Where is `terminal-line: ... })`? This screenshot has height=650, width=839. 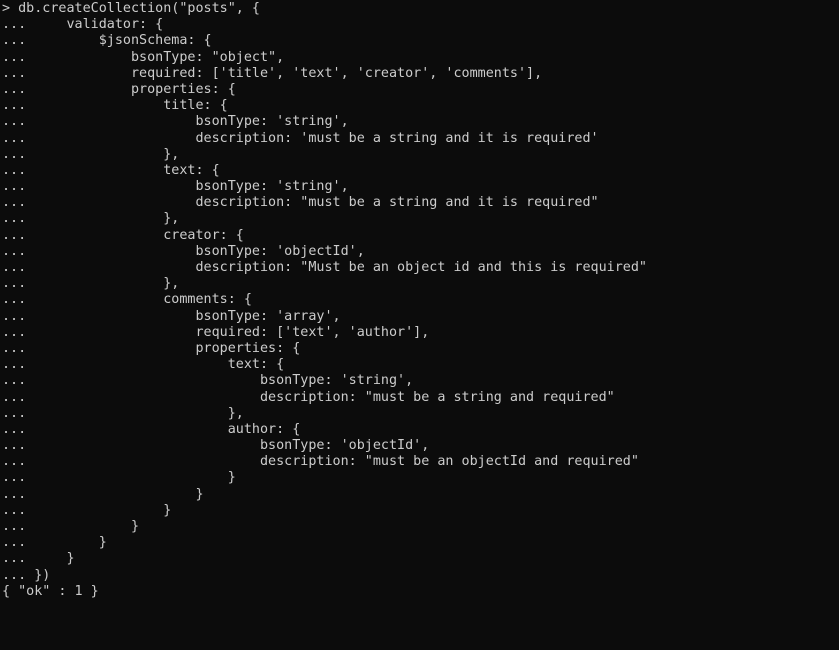
terminal-line: ... }) is located at coordinates (26, 575).